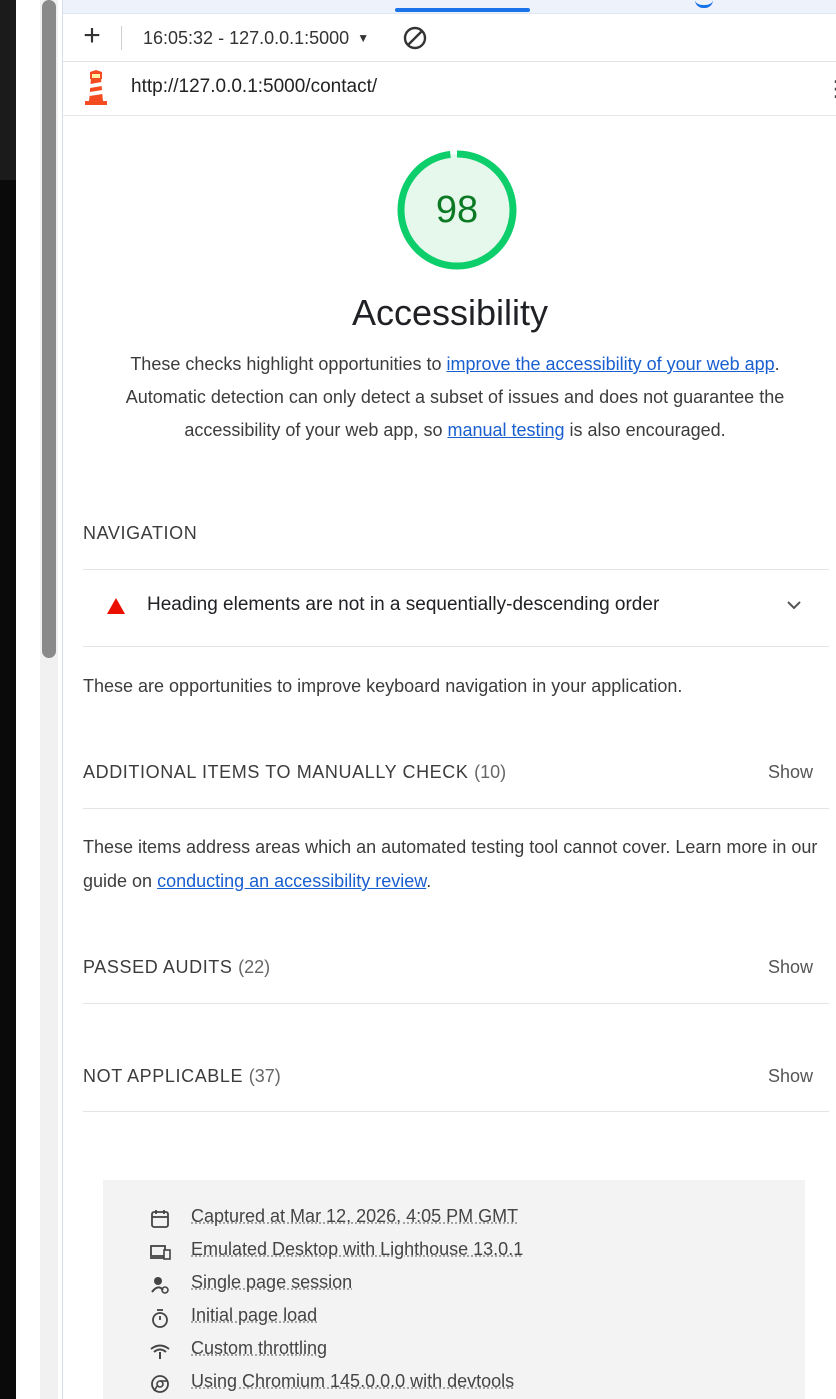  What do you see at coordinates (116, 606) in the screenshot?
I see `fail-triangle-icon` at bounding box center [116, 606].